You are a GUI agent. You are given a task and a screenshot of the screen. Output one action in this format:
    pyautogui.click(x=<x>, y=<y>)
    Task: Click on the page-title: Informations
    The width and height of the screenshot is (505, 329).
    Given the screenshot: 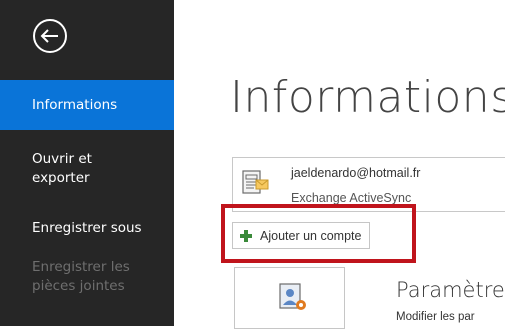 What is the action you would take?
    pyautogui.click(x=367, y=97)
    